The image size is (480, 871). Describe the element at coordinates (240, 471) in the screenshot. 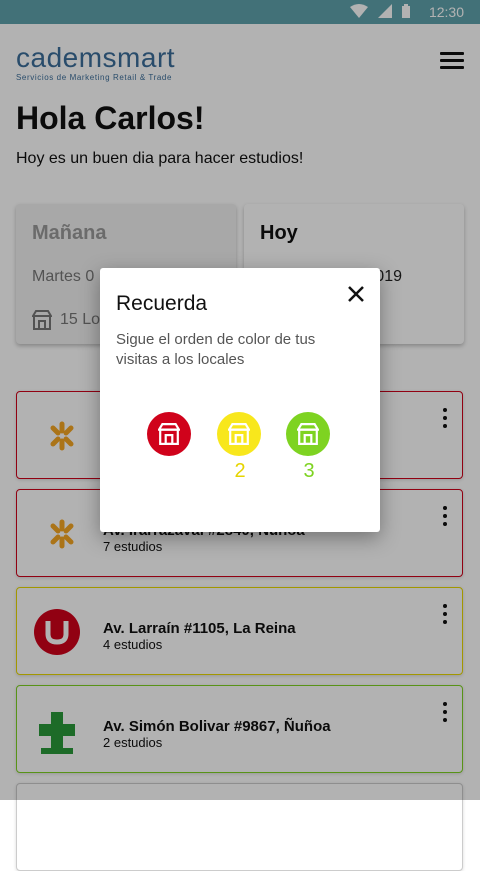

I see `step-number: 2` at that location.